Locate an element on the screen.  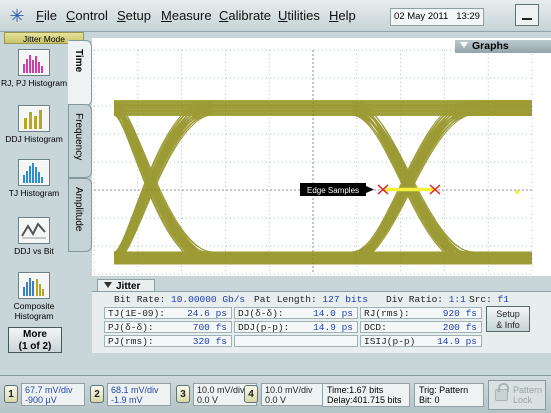
rj-pj-histogram-button: RJ, PJ Histogram is located at coordinates (34, 68).